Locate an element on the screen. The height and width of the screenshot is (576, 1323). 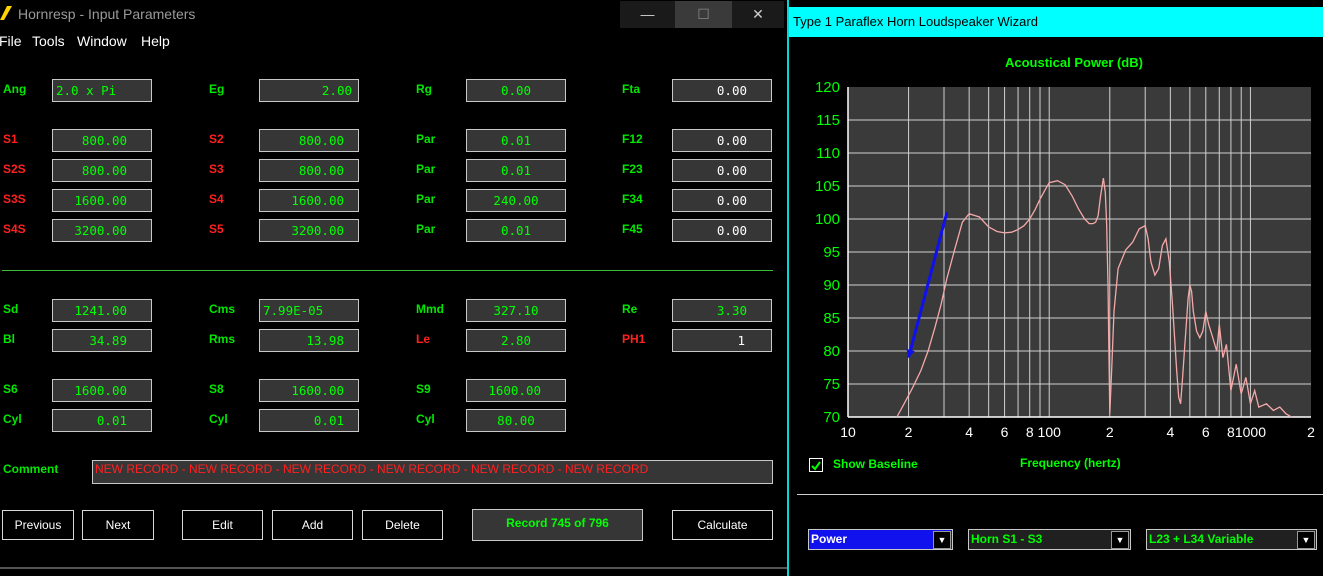
mode-dropdown: Power ▼ is located at coordinates (880, 539).